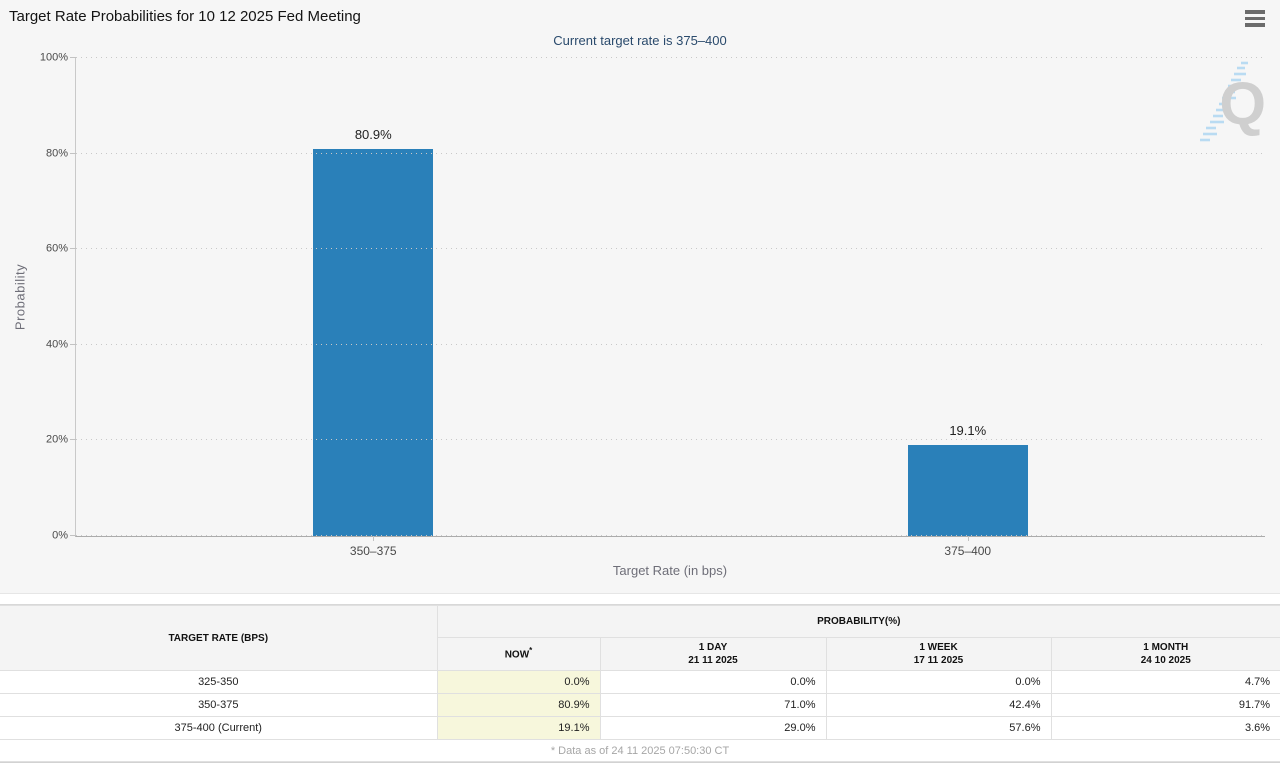 The width and height of the screenshot is (1280, 763). I want to click on week-value-cell: 42.4%, so click(938, 705).